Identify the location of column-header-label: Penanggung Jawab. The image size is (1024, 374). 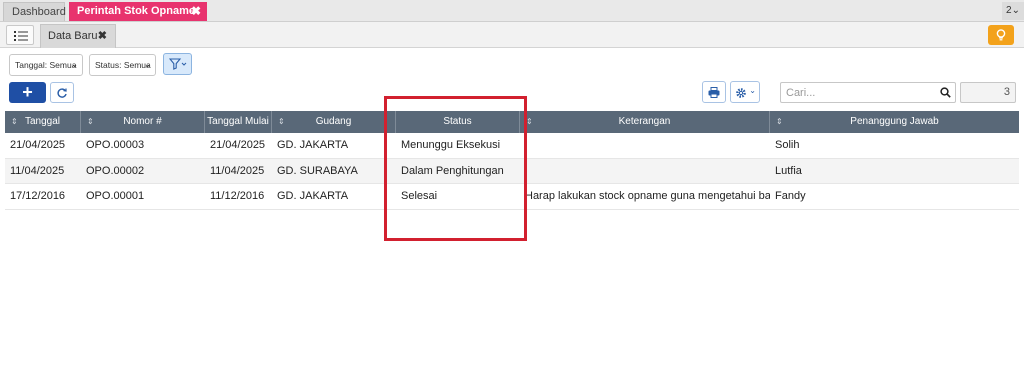
(894, 121).